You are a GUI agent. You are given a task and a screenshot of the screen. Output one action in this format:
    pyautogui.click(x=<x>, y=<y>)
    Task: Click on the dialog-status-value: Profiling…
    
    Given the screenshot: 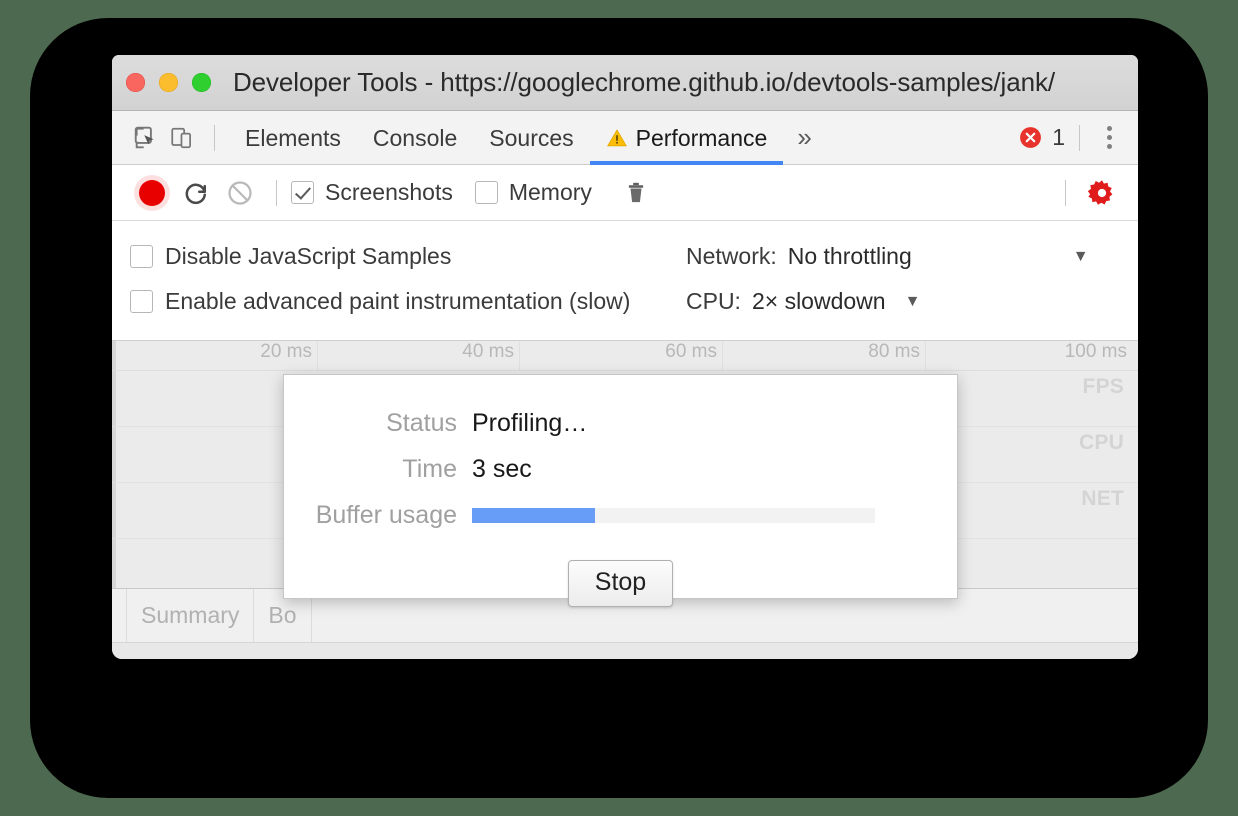 What is the action you would take?
    pyautogui.click(x=530, y=422)
    